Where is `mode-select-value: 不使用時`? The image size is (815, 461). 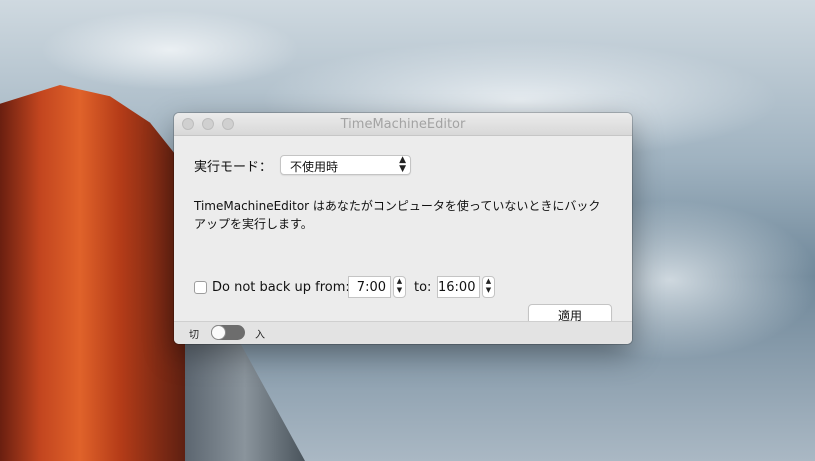
mode-select-value: 不使用時 is located at coordinates (314, 167).